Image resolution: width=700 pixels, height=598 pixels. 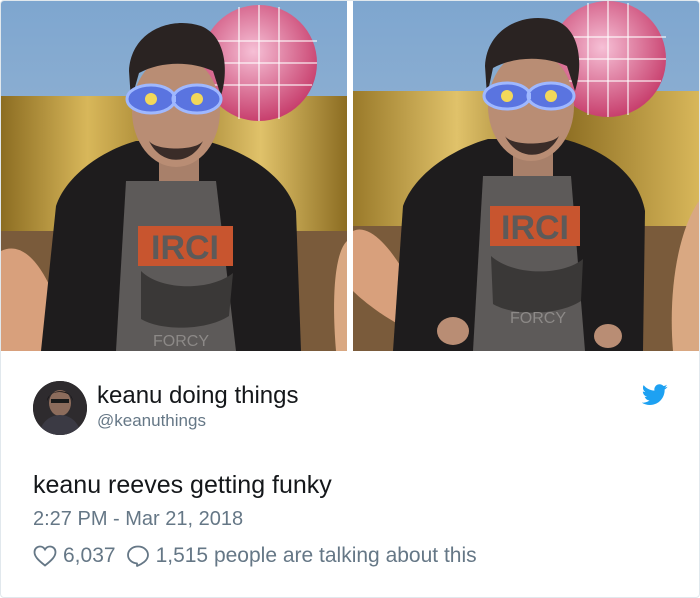 I want to click on user-handle: @keanuthings, so click(x=151, y=421).